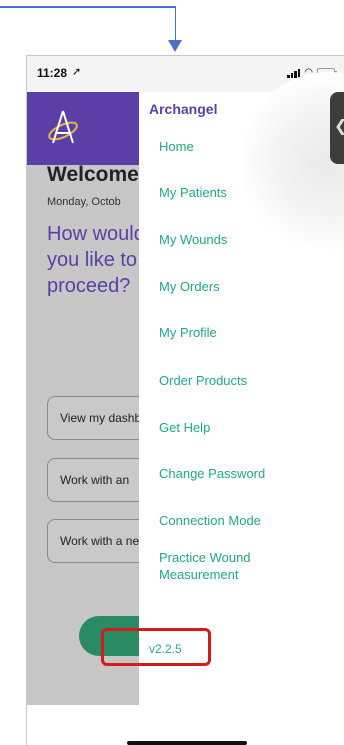  What do you see at coordinates (294, 73) in the screenshot?
I see `signal-icon` at bounding box center [294, 73].